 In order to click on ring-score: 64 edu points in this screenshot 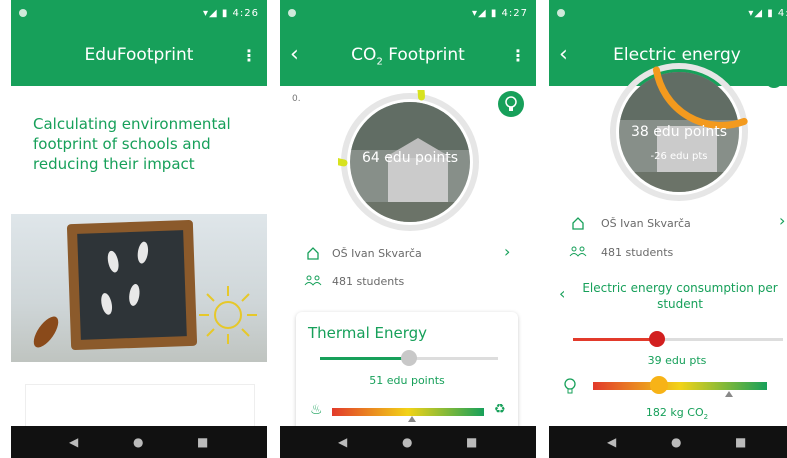, I will do `click(410, 158)`.